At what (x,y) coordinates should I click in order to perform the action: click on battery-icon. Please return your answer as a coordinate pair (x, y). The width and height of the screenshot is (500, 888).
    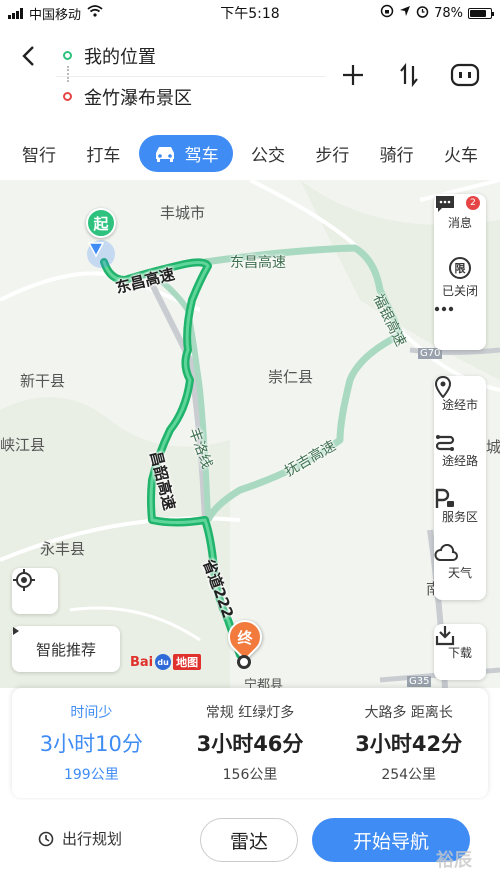
    Looking at the image, I should click on (481, 13).